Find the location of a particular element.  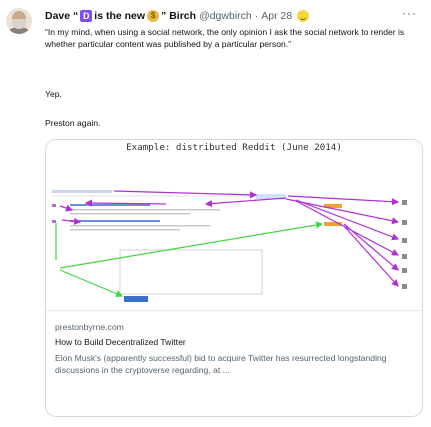

tweet-text-line: Preston again. is located at coordinates (73, 123).